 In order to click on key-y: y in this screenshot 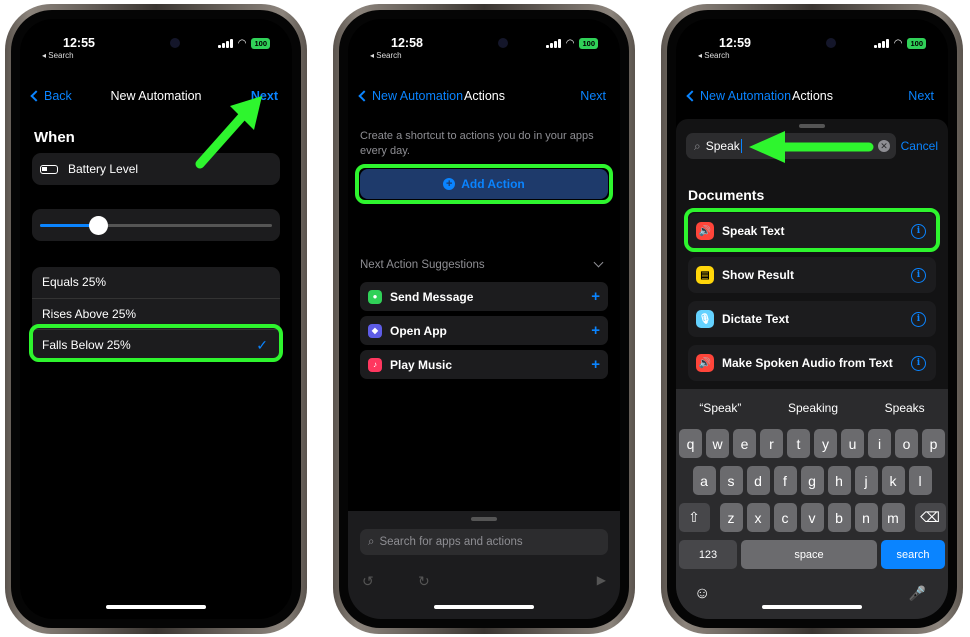, I will do `click(825, 443)`.